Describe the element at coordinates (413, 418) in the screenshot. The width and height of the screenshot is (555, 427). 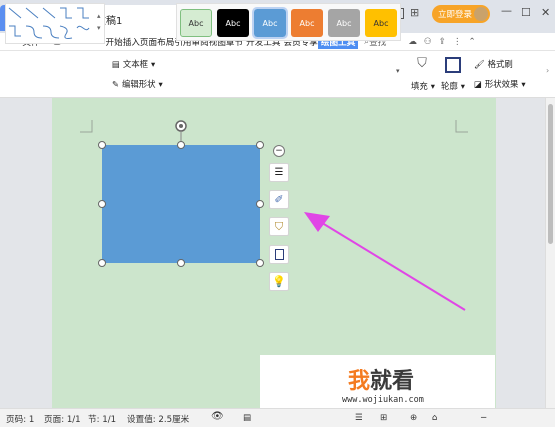
I see `globe-icon: ⊕` at that location.